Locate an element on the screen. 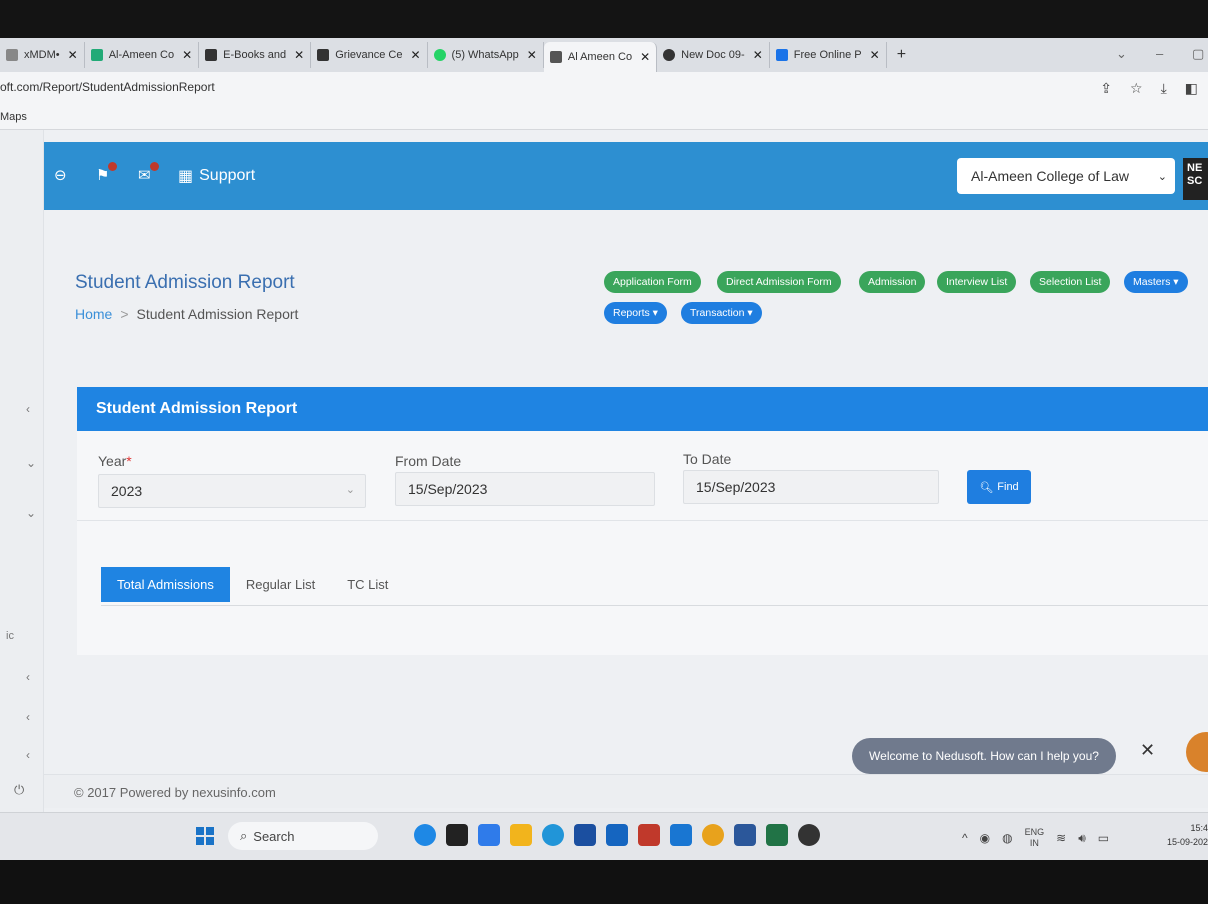  browser-tab: Grievance Ce ✕ is located at coordinates (369, 55).